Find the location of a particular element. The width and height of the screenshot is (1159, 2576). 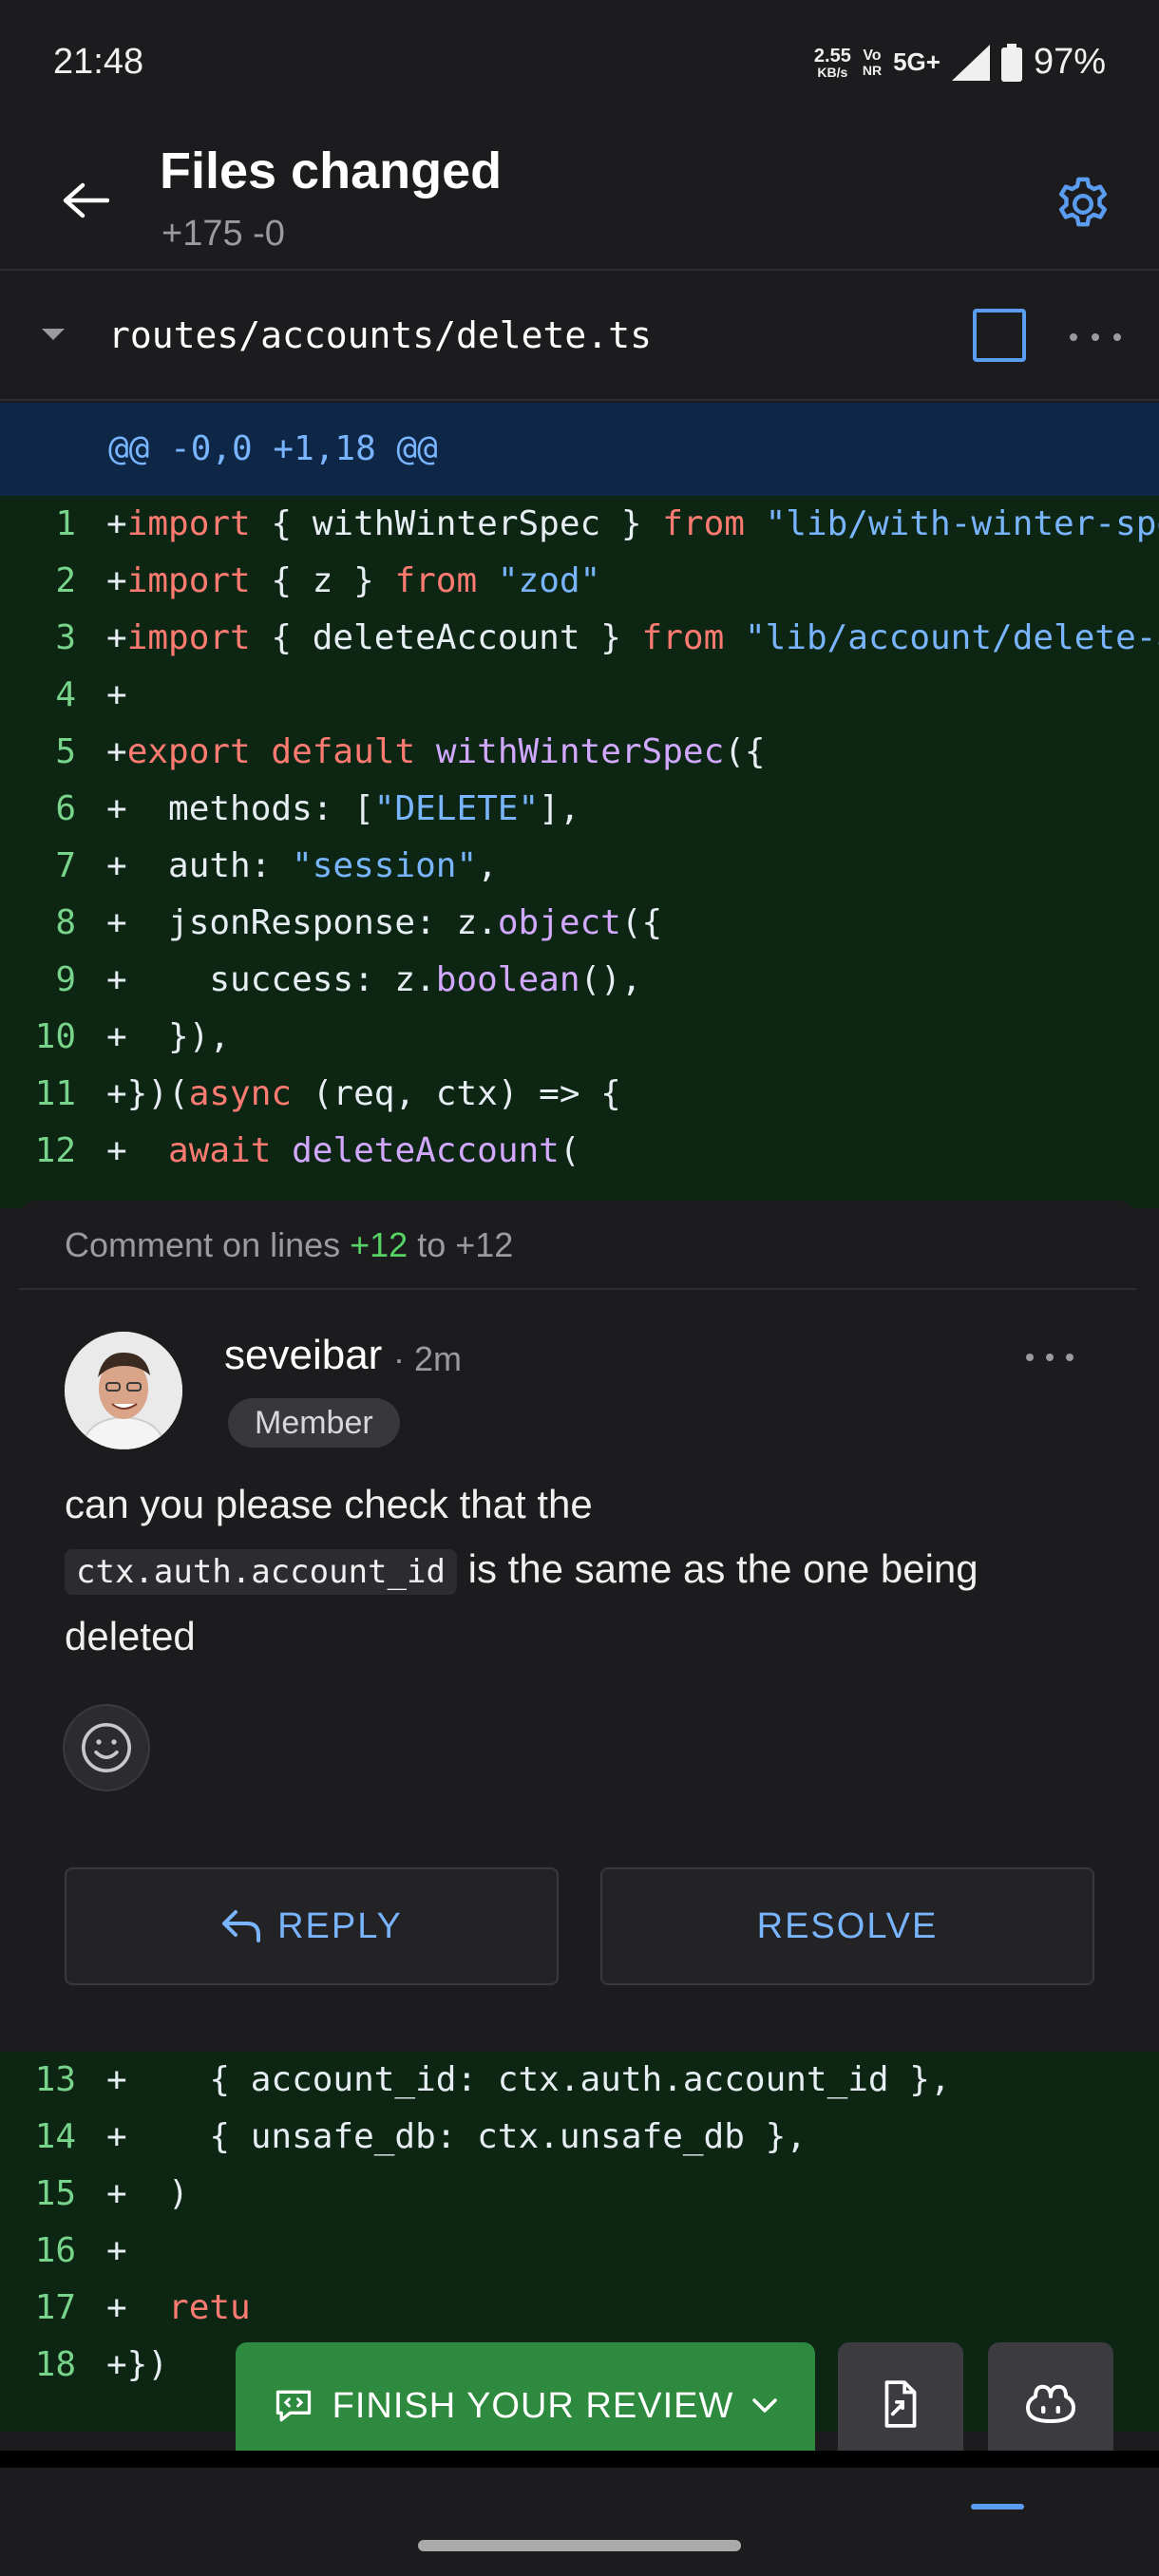

line-number: 5 is located at coordinates (65, 751).